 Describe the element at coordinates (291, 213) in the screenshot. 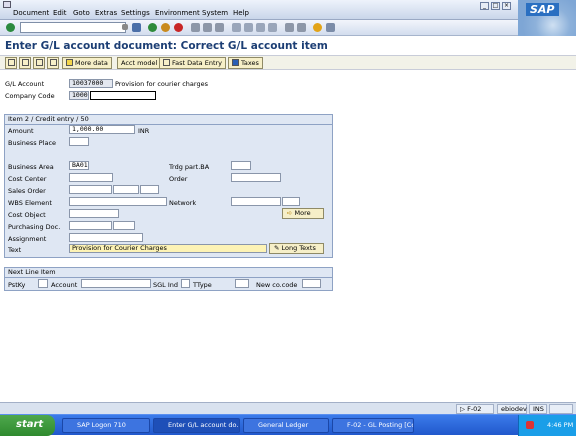

I see `arrow-right-icon: ➪` at that location.